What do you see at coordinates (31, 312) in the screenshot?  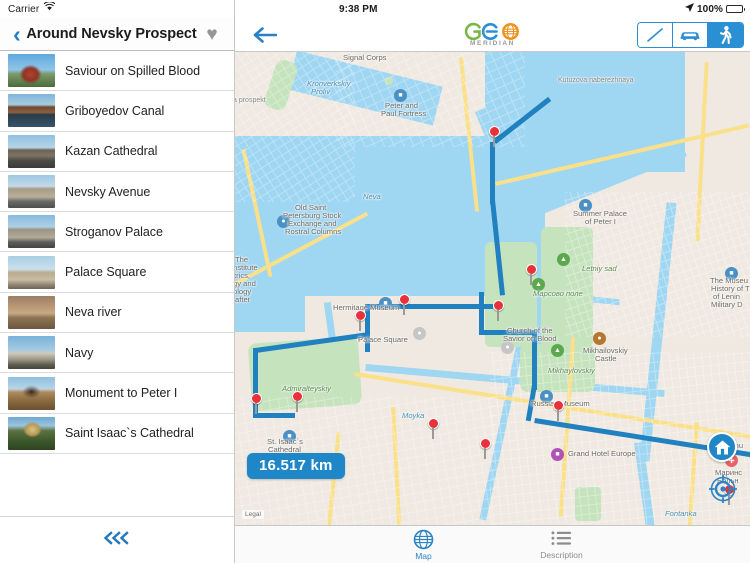 I see `thumbnail-neva-river` at bounding box center [31, 312].